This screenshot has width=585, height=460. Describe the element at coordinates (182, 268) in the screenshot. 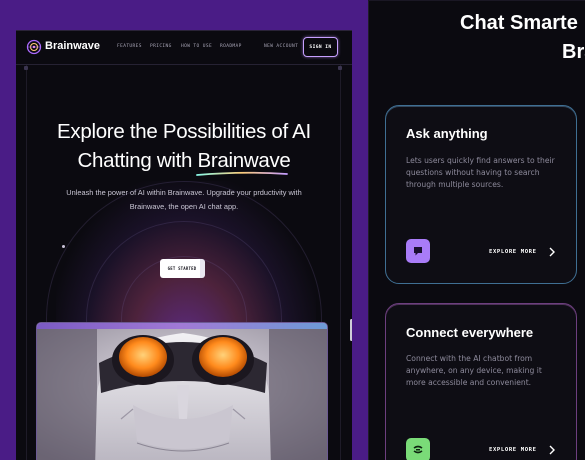

I see `get-started-button: GET STARTED` at that location.